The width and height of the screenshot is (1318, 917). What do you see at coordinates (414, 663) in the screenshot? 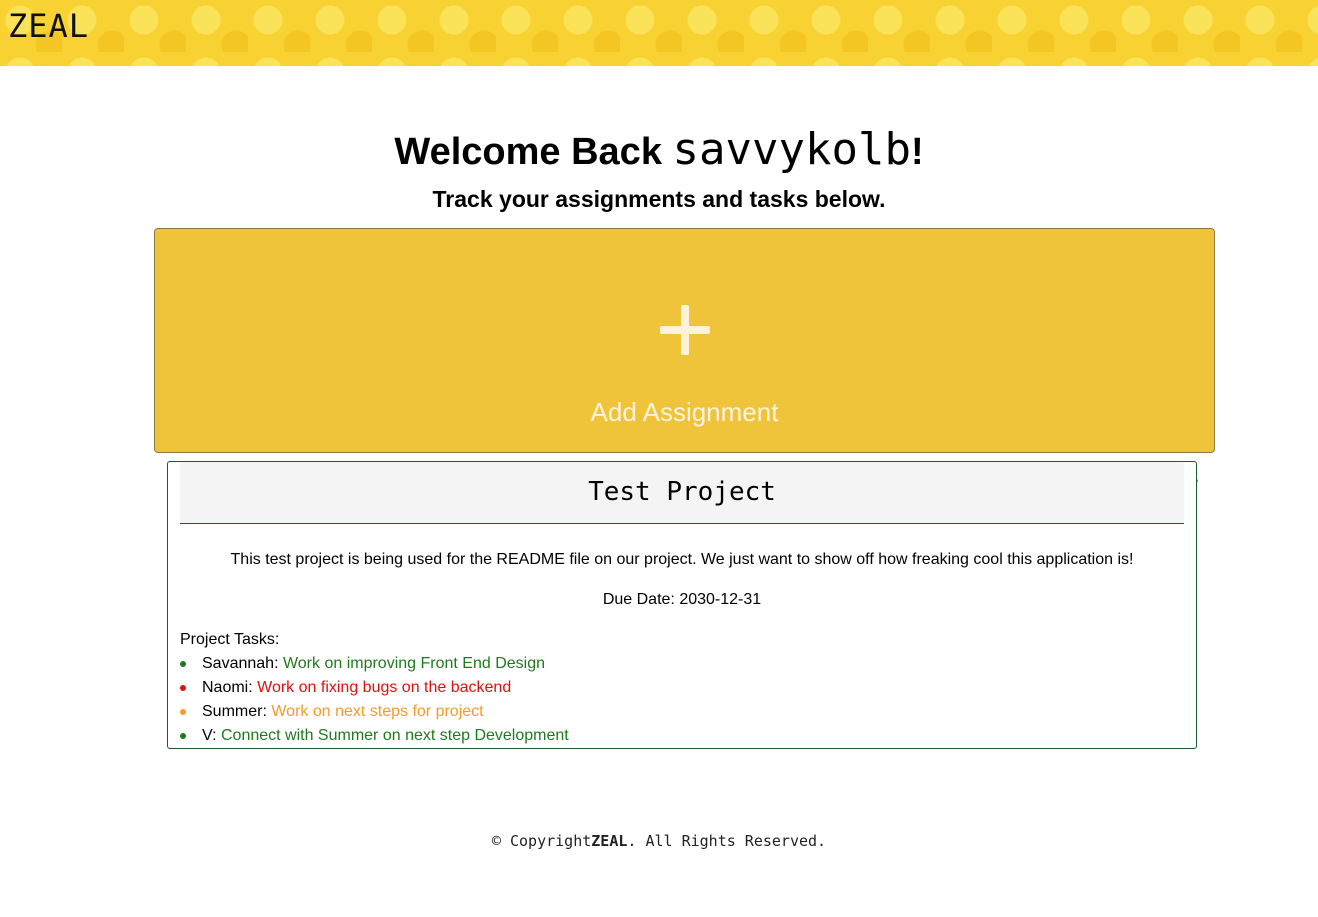
I see `task-text: Work on improving Front End Design` at bounding box center [414, 663].